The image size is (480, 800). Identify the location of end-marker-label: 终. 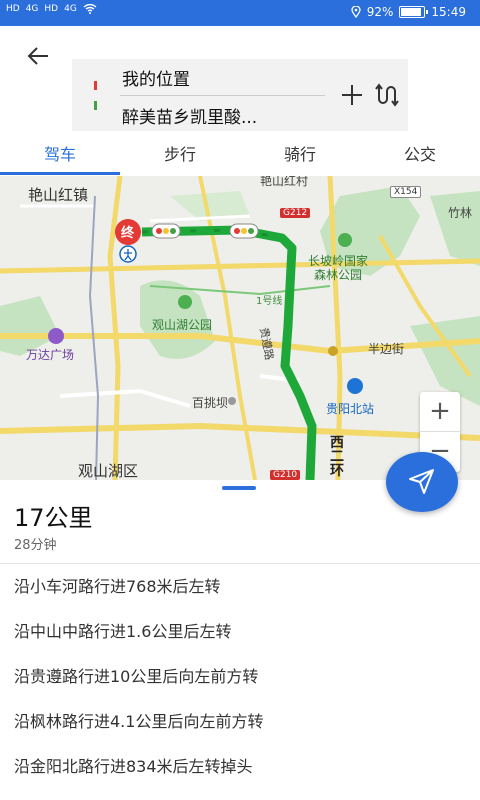
(128, 233).